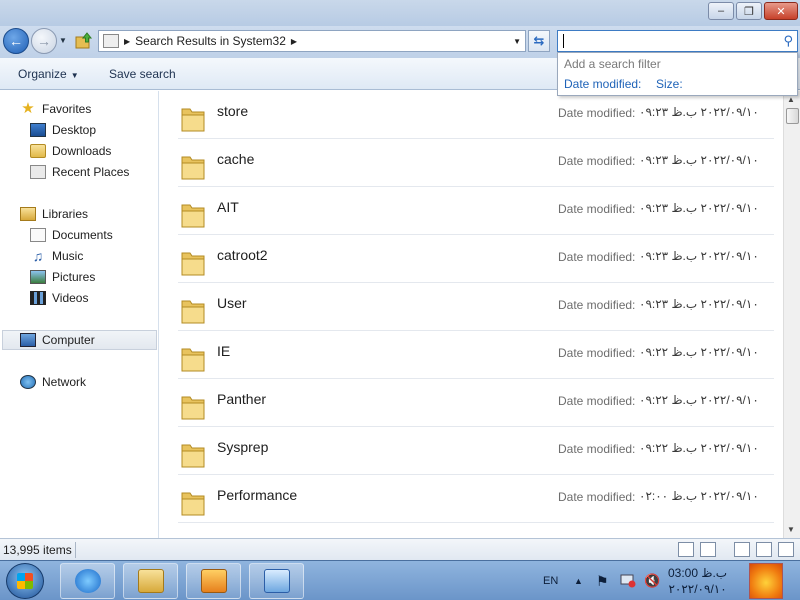  What do you see at coordinates (243, 447) in the screenshot?
I see `file-name: Sysprep` at bounding box center [243, 447].